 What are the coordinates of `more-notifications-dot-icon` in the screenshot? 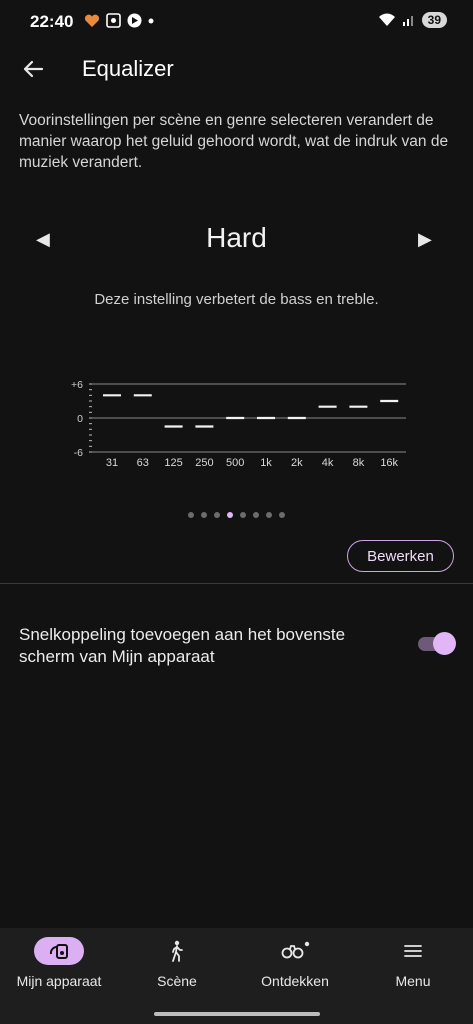 It's located at (151, 20).